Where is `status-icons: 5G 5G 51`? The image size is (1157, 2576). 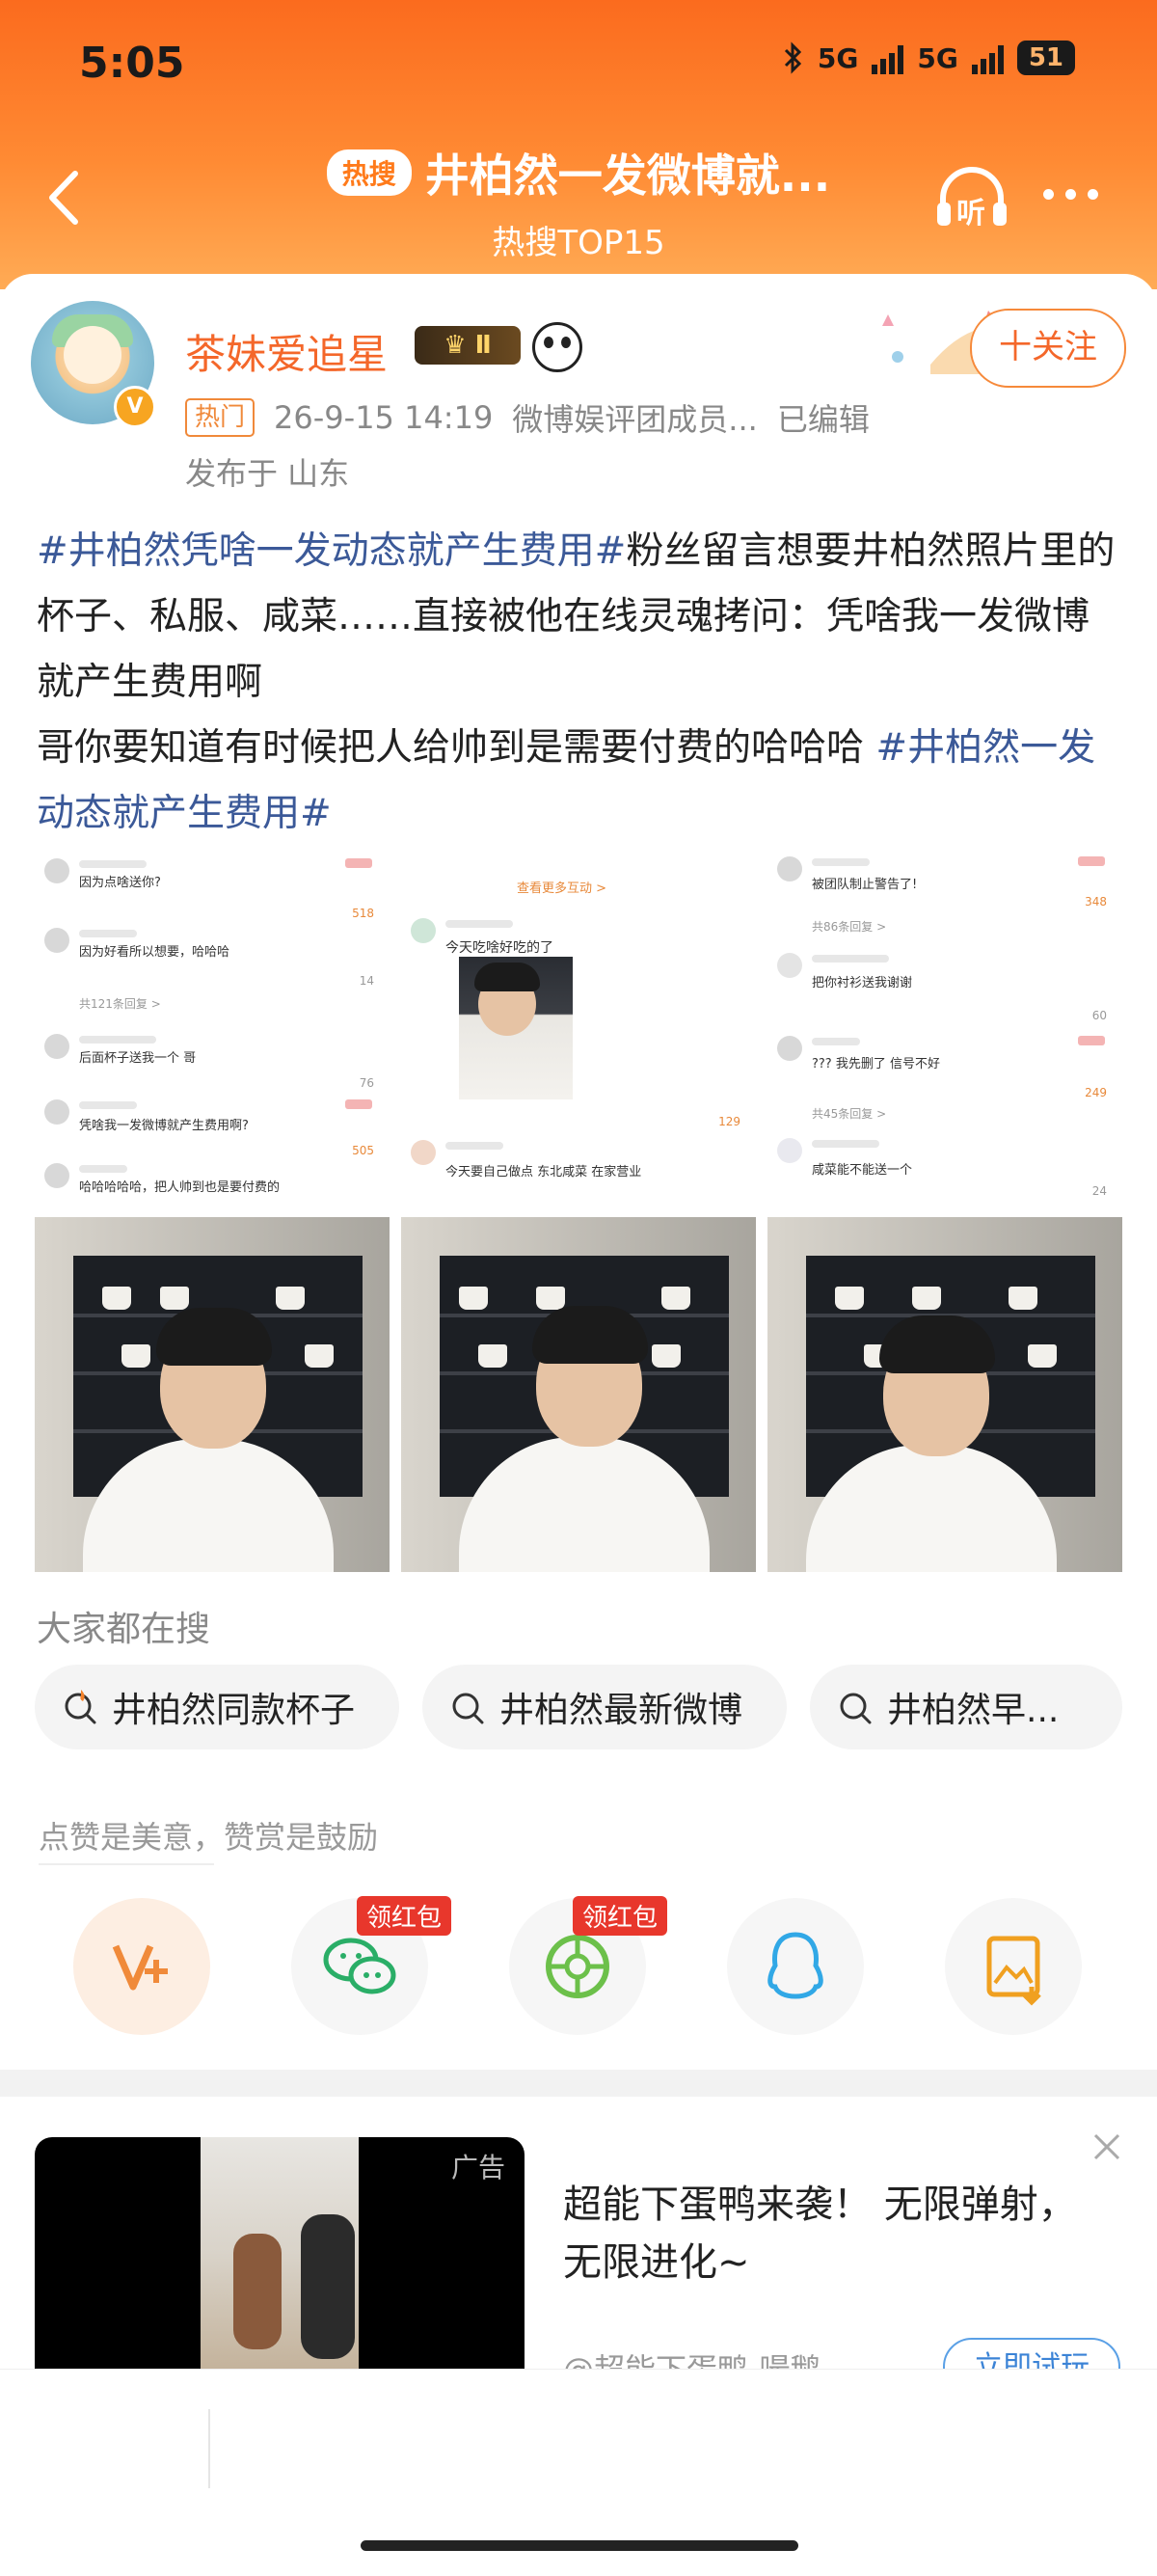
status-icons: 5G 5G 51 is located at coordinates (929, 58).